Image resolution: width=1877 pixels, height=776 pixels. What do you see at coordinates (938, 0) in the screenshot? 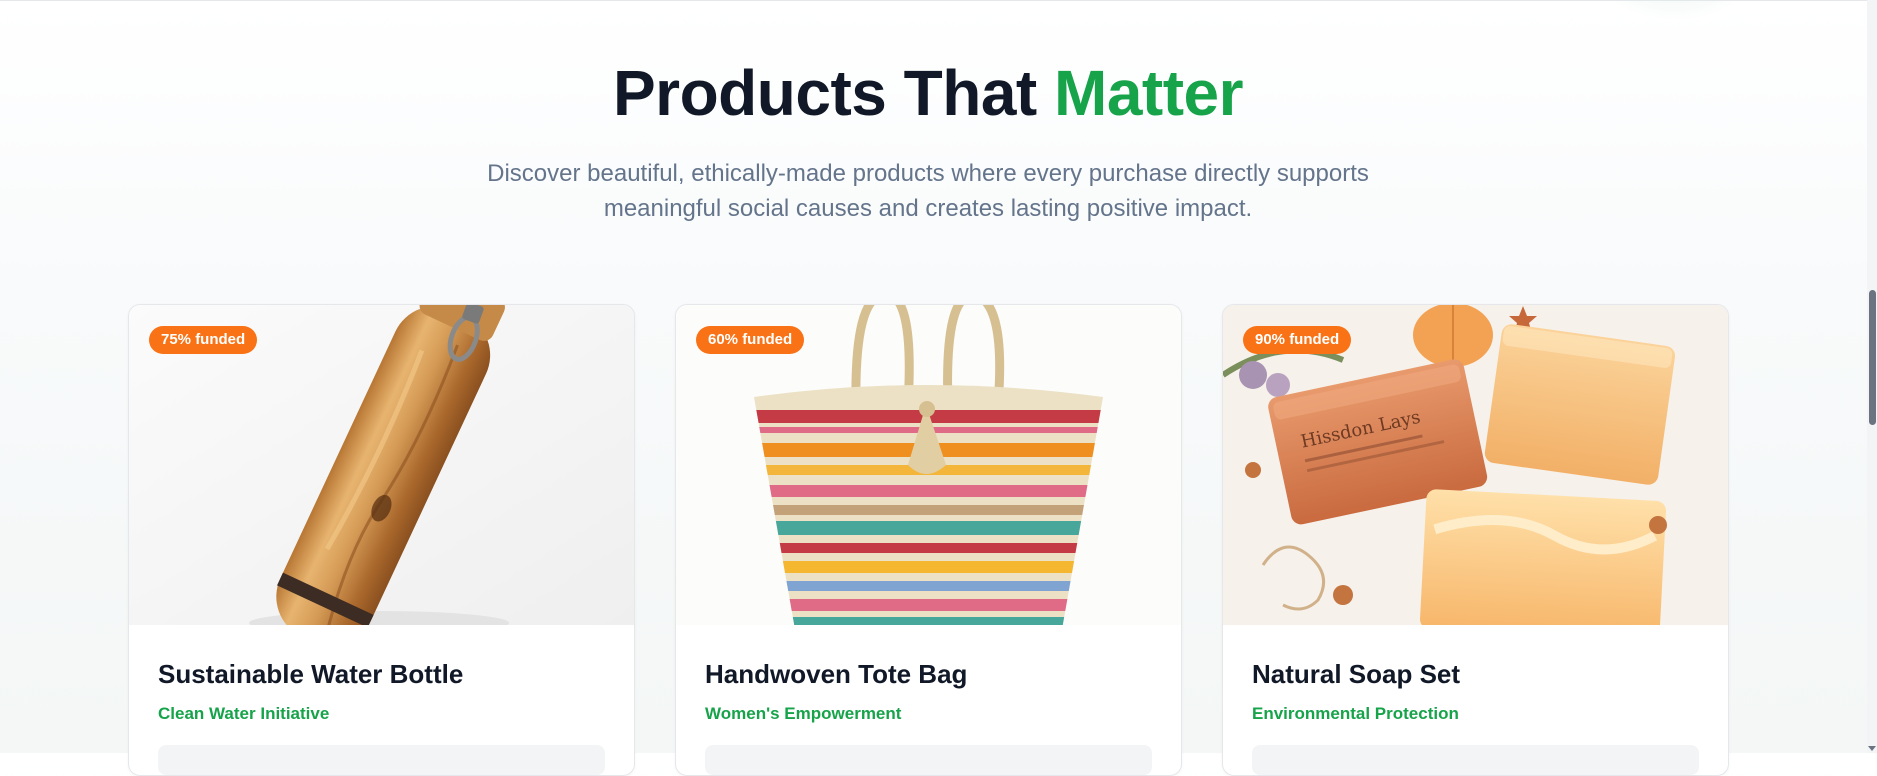
I see `header-divider` at bounding box center [938, 0].